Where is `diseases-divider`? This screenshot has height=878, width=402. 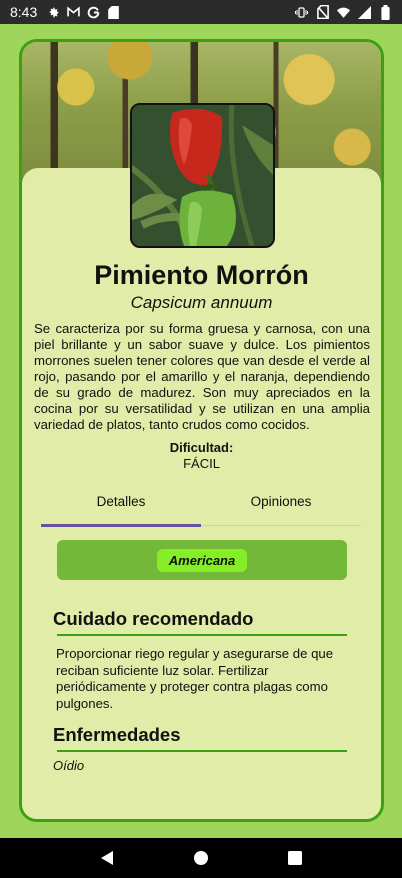 diseases-divider is located at coordinates (202, 751).